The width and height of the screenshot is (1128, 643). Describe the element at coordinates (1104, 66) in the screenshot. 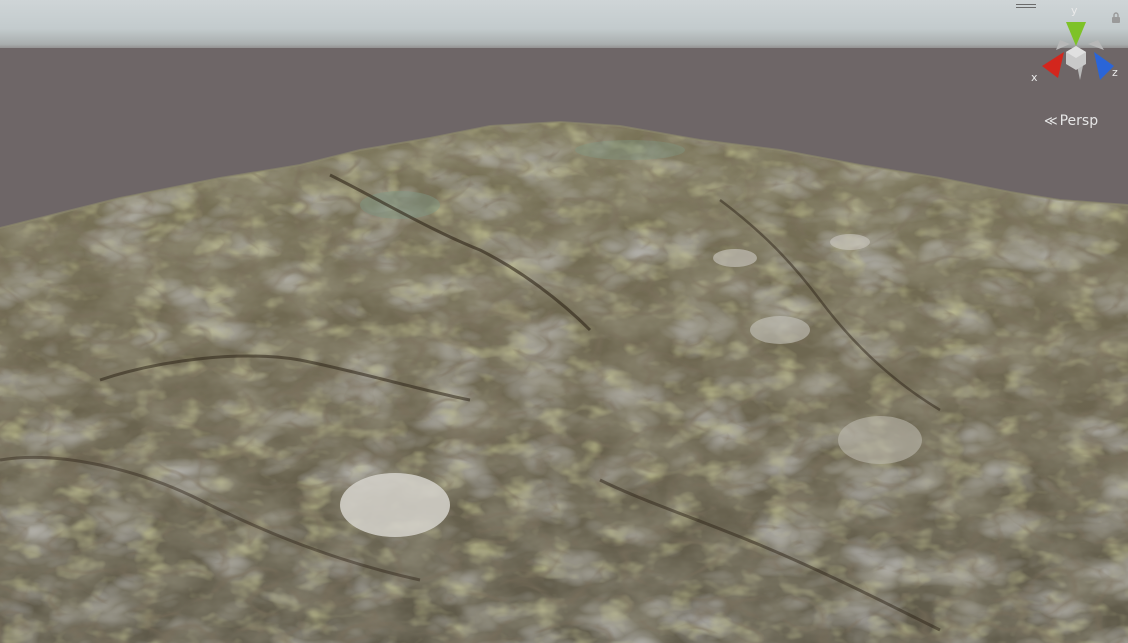

I see `gizmo-z-arm` at that location.